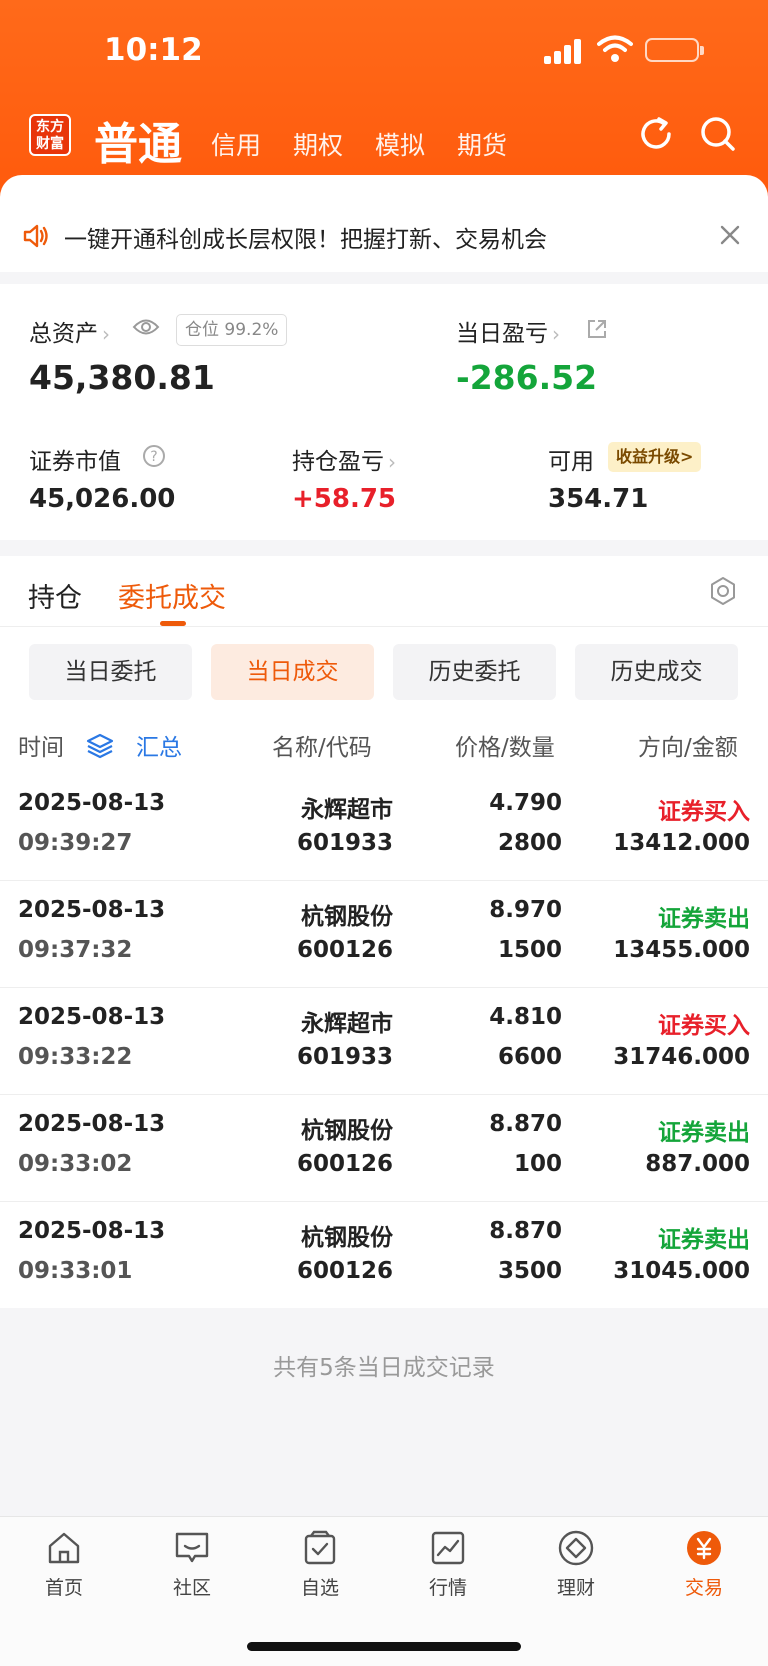 This screenshot has height=1666, width=768. What do you see at coordinates (730, 235) in the screenshot?
I see `close-icon` at bounding box center [730, 235].